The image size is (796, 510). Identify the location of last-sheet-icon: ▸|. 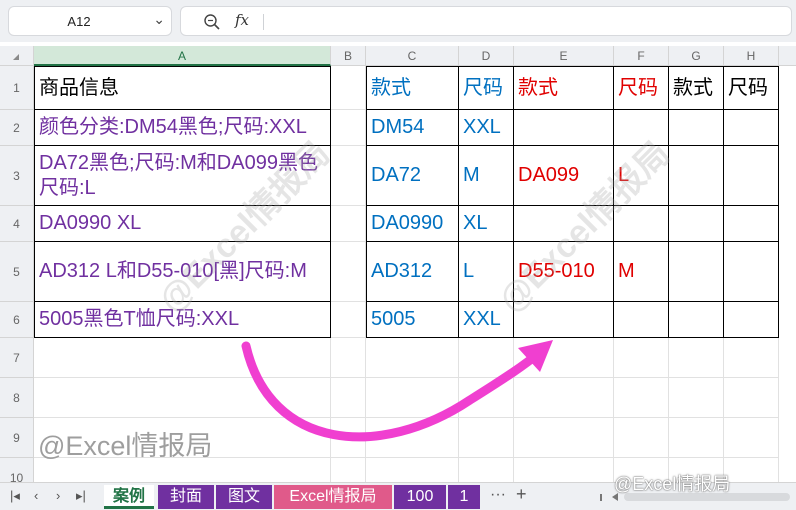
(81, 496).